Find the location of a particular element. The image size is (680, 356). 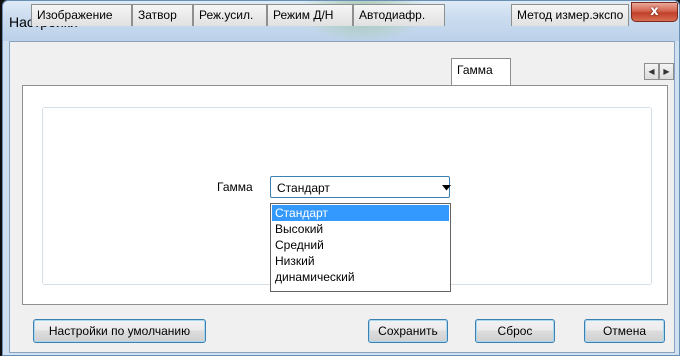

gamma-select: Стандарт is located at coordinates (360, 187).